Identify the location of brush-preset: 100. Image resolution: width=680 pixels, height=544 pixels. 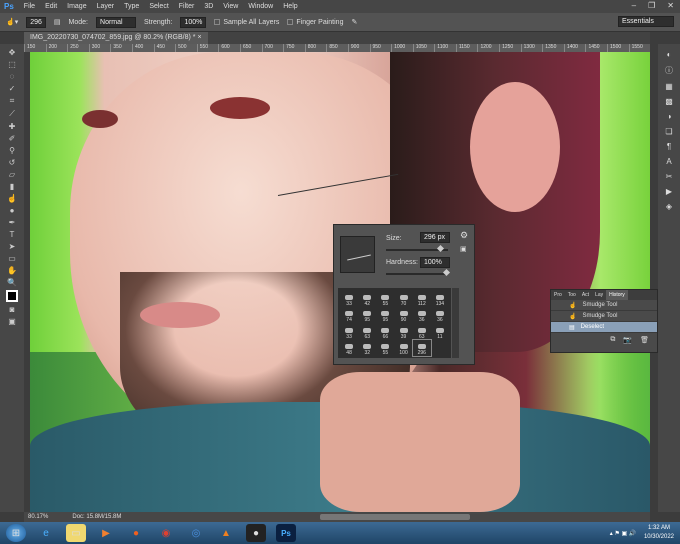
(403, 348).